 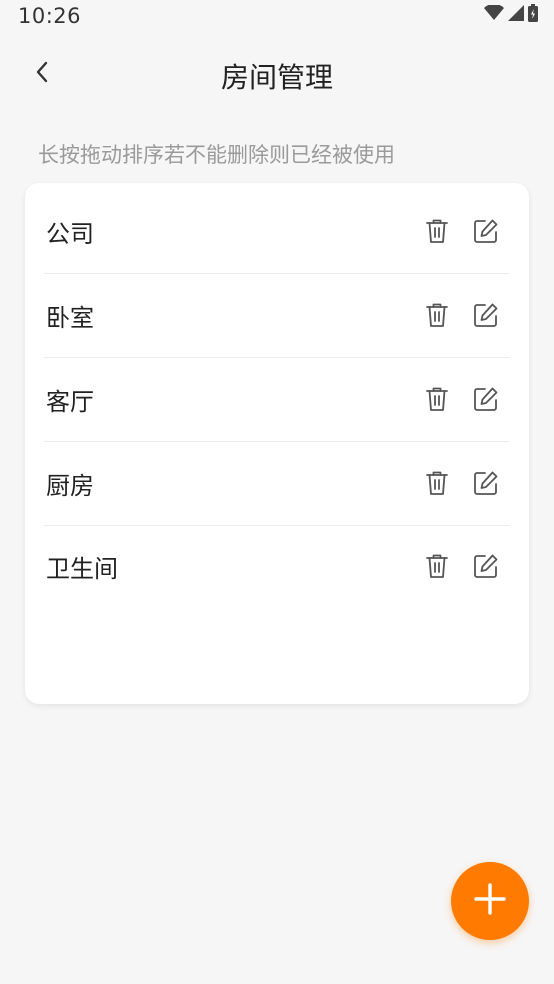 I want to click on wifi-icon, so click(x=494, y=14).